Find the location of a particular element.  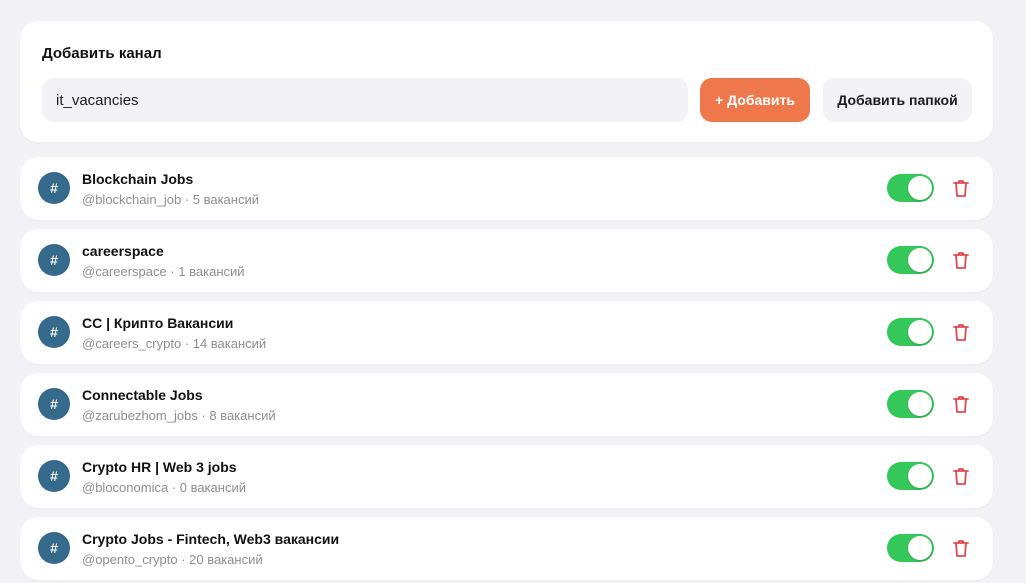

channel-name: Connectable Jobs is located at coordinates (142, 395).